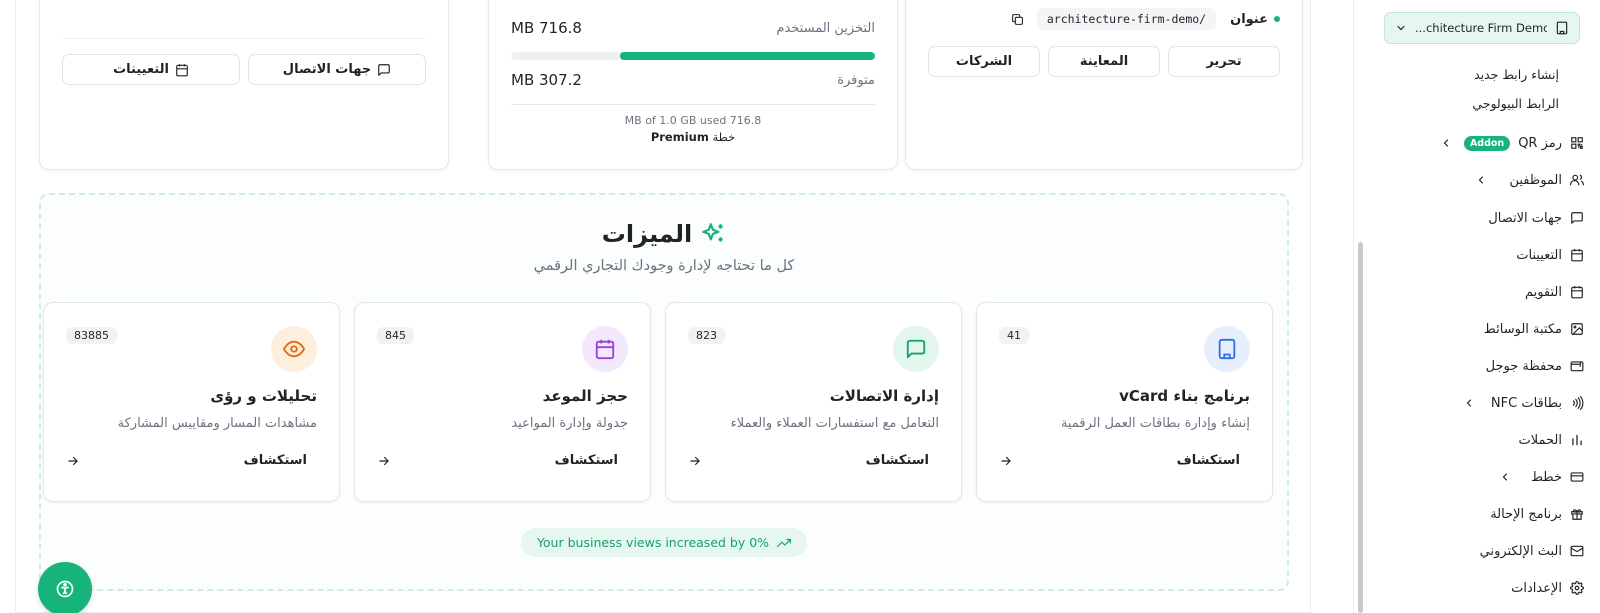  Describe the element at coordinates (1516, 74) in the screenshot. I see `sidebar-link-new-link: إنشاء رابط جديد` at that location.